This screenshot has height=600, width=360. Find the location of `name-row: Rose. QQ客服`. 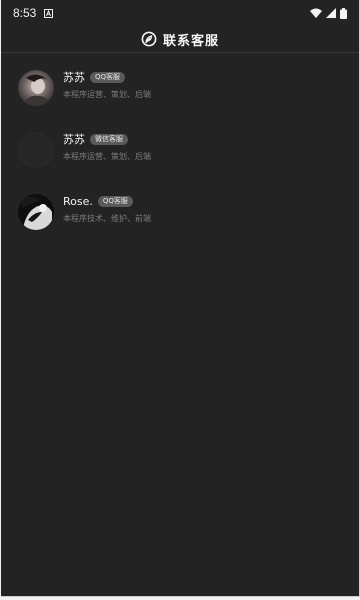

name-row: Rose. QQ客服 is located at coordinates (107, 201).